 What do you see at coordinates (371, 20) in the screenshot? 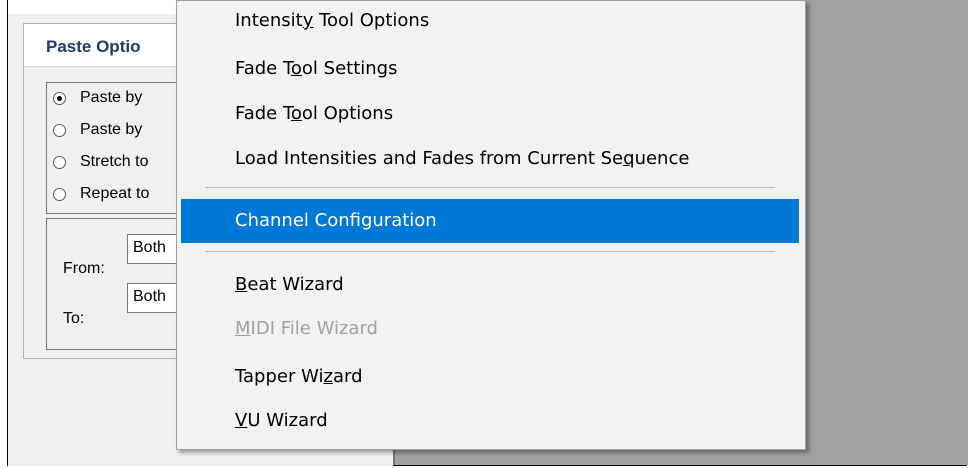
I see `menu-item-text: Tool Options` at bounding box center [371, 20].